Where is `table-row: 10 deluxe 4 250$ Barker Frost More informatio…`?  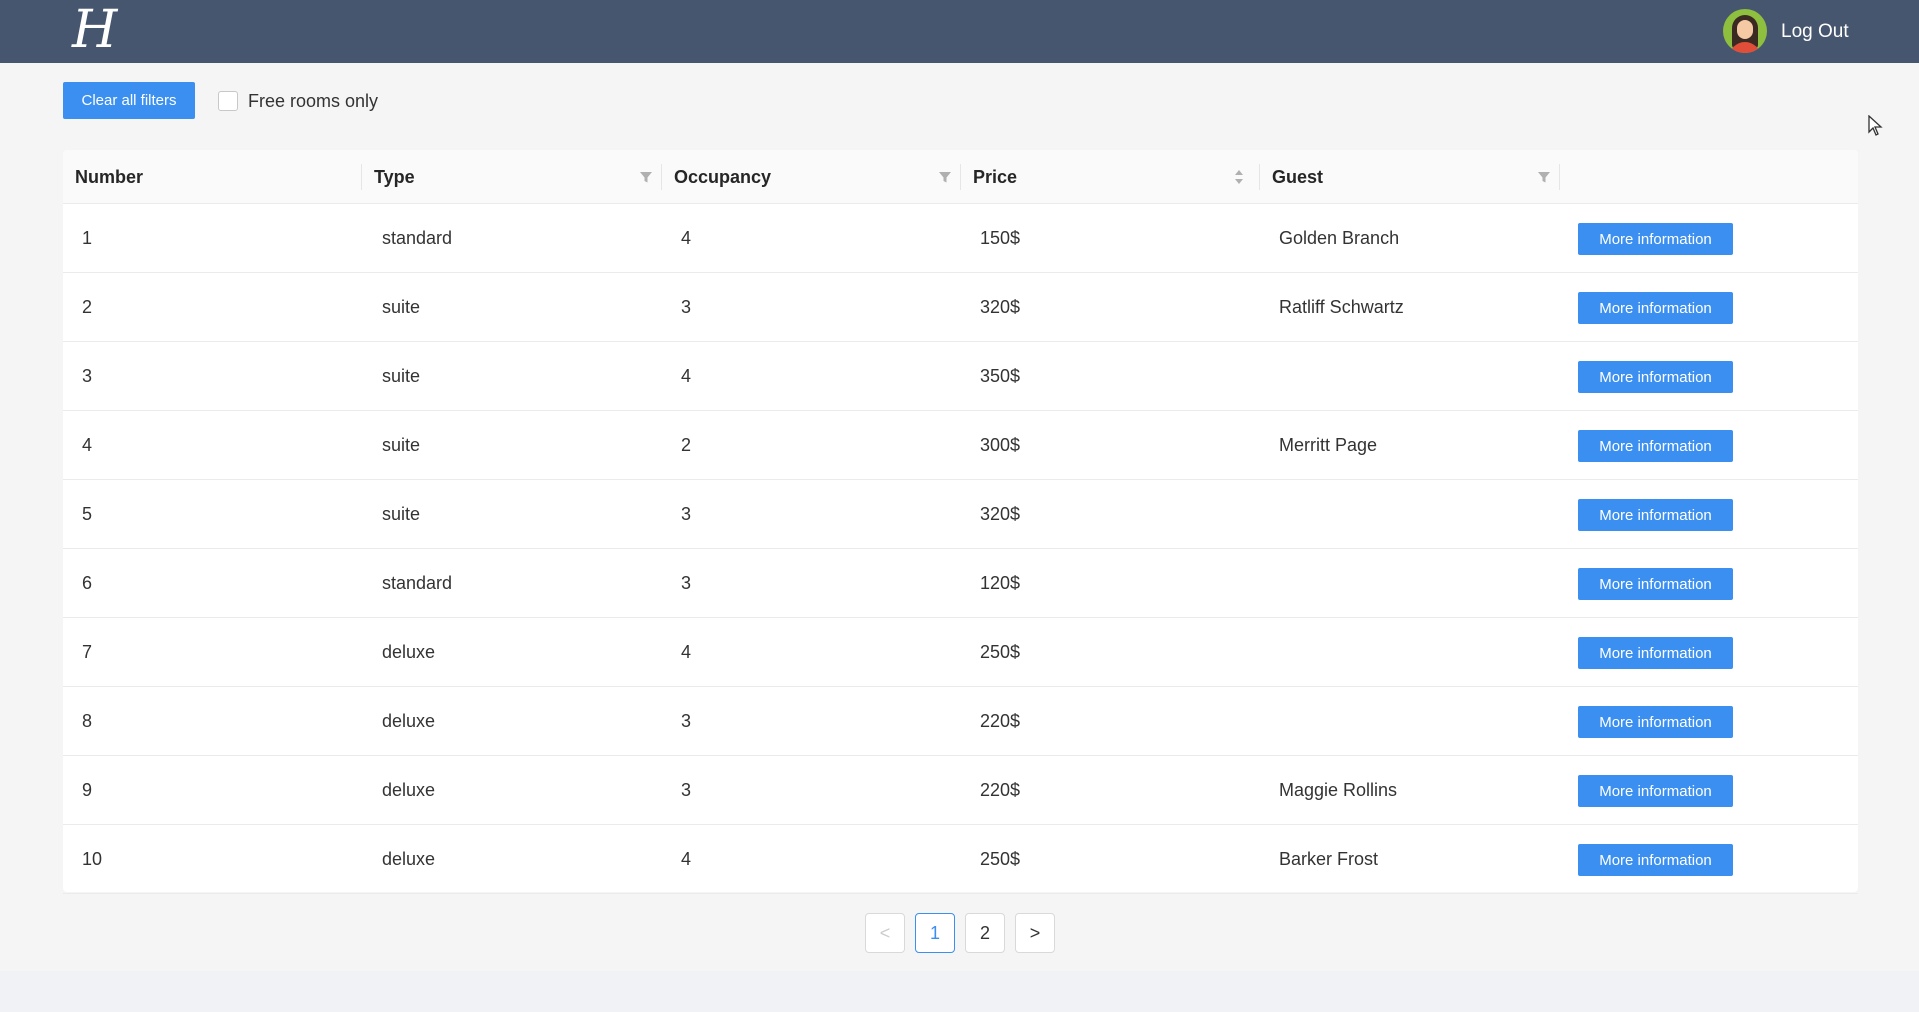
table-row: 10 deluxe 4 250$ Barker Frost More informatio… is located at coordinates (960, 859).